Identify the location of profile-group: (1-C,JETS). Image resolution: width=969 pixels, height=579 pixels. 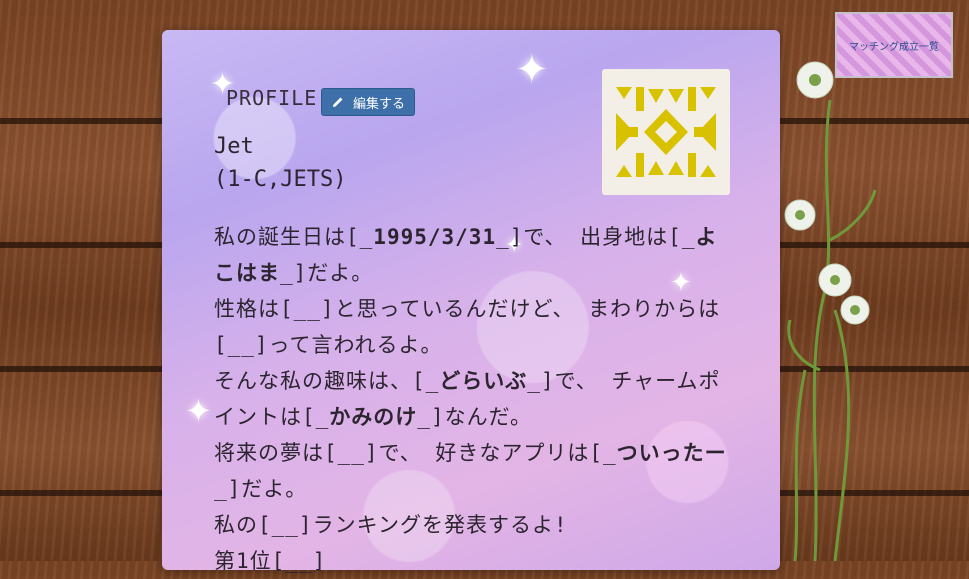
(280, 179).